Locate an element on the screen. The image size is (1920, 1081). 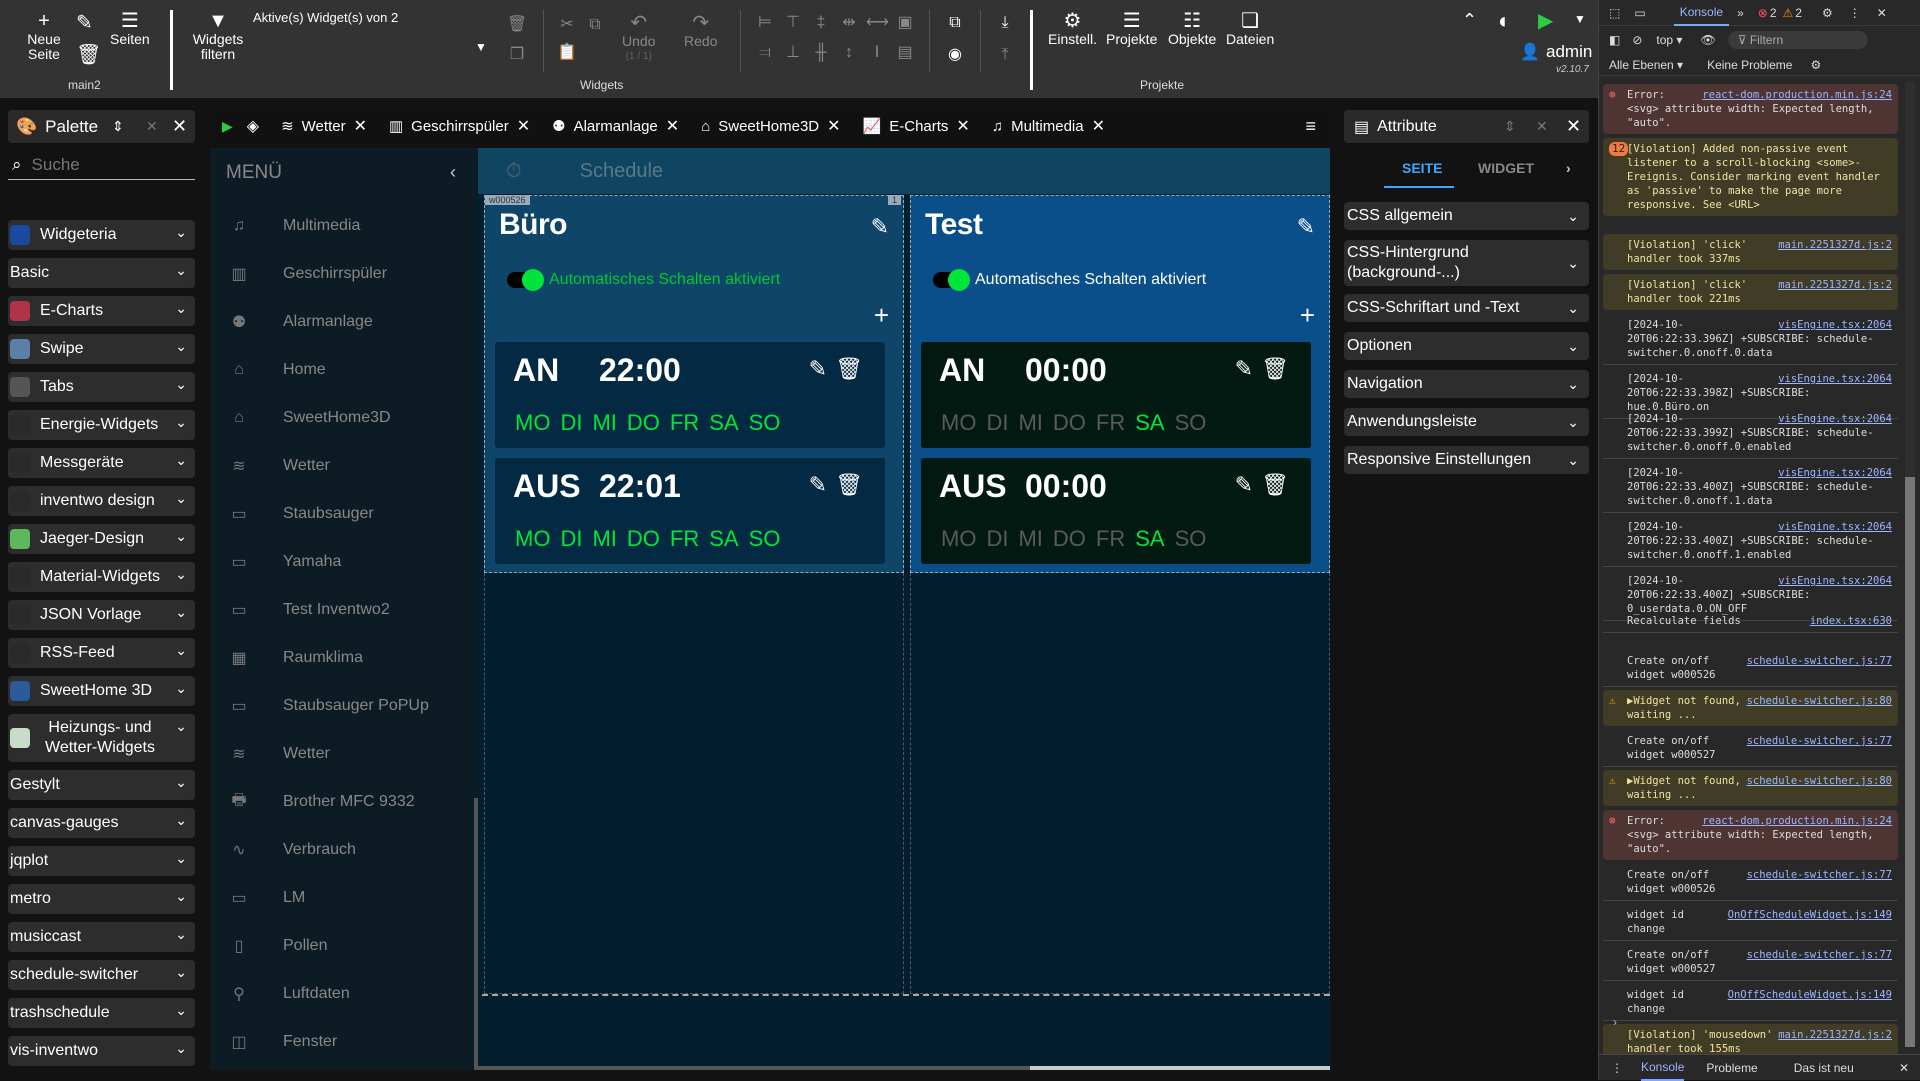
user-name: admin is located at coordinates (1569, 52).